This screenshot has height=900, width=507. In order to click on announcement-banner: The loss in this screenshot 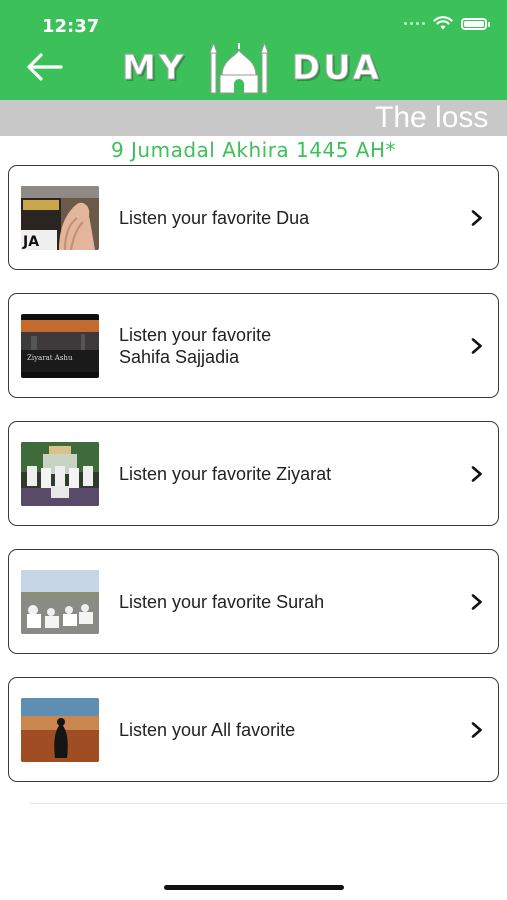, I will do `click(253, 118)`.